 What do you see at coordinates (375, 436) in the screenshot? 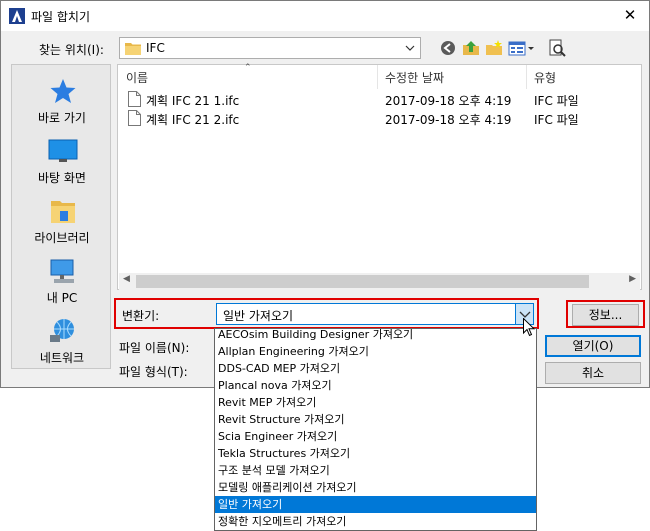
I see `dropdown-option: Scia Engineer 가져오기` at bounding box center [375, 436].